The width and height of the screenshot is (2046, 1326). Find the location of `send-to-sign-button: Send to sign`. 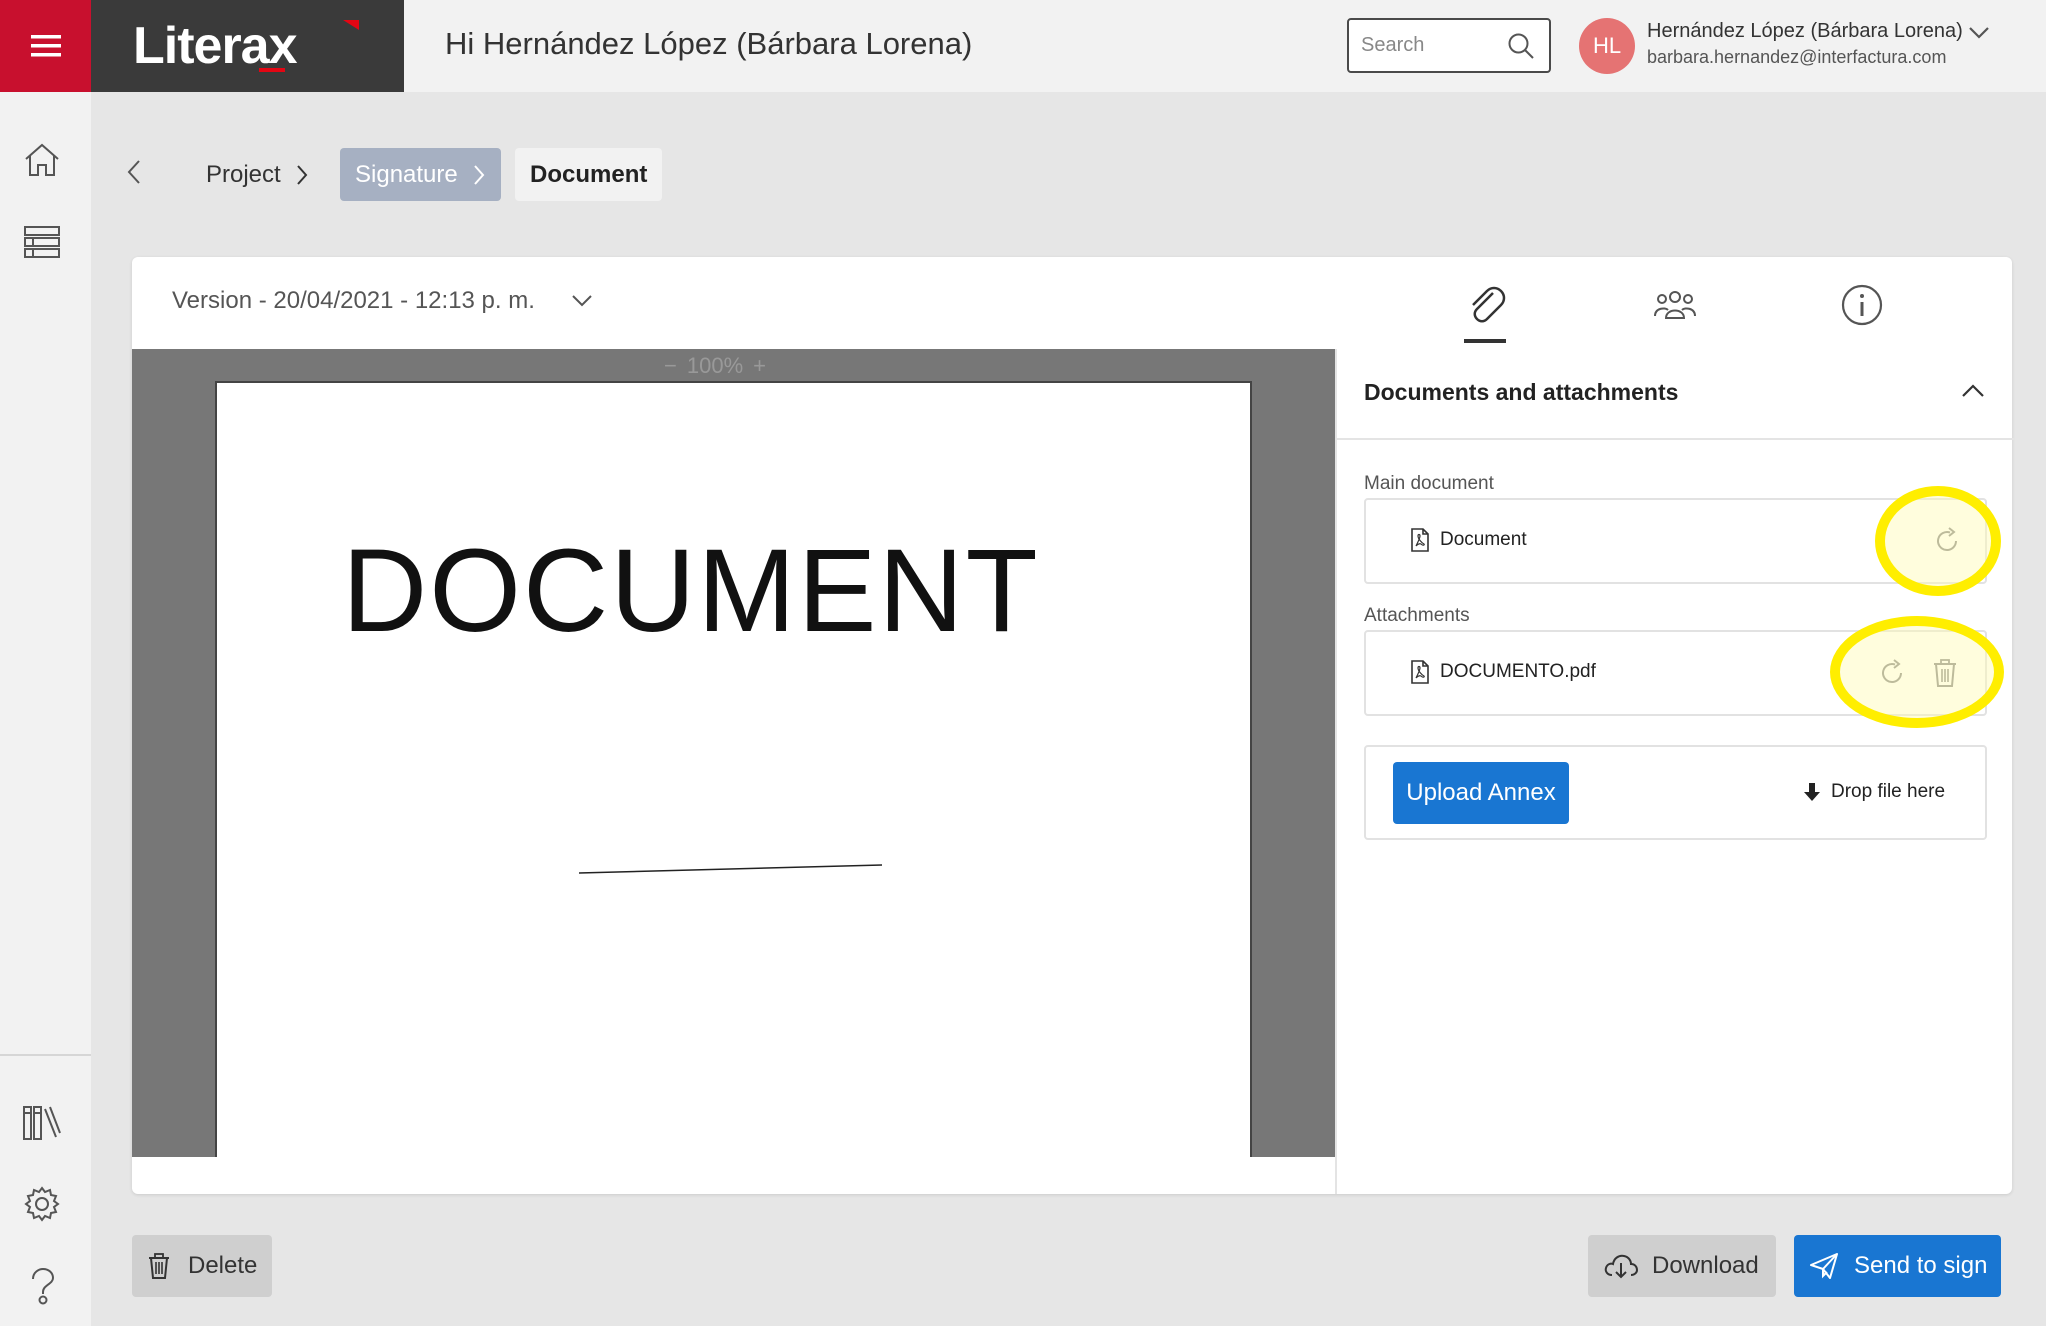

send-to-sign-button: Send to sign is located at coordinates (1897, 1266).